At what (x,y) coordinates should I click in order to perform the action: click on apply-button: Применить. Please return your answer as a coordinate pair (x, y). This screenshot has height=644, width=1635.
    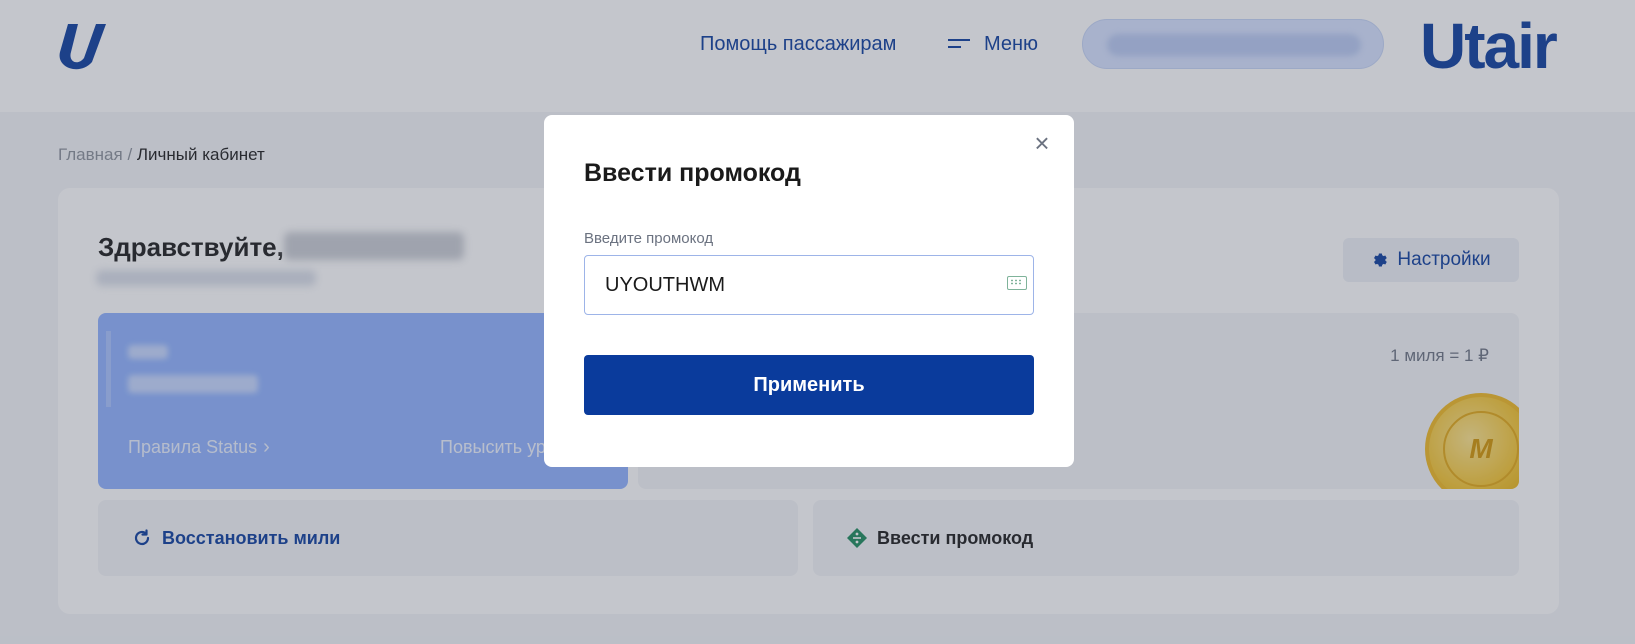
    Looking at the image, I should click on (809, 385).